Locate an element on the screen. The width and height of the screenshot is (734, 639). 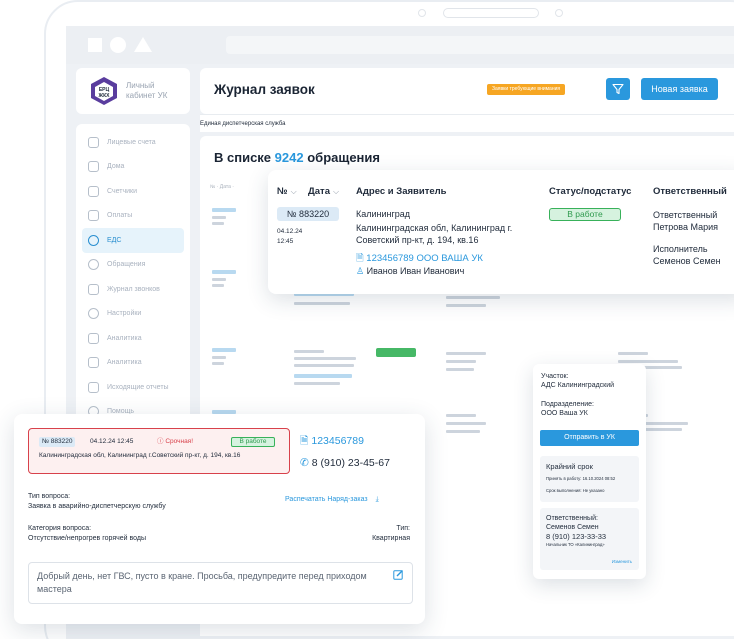
meters-icon is located at coordinates (93, 191).